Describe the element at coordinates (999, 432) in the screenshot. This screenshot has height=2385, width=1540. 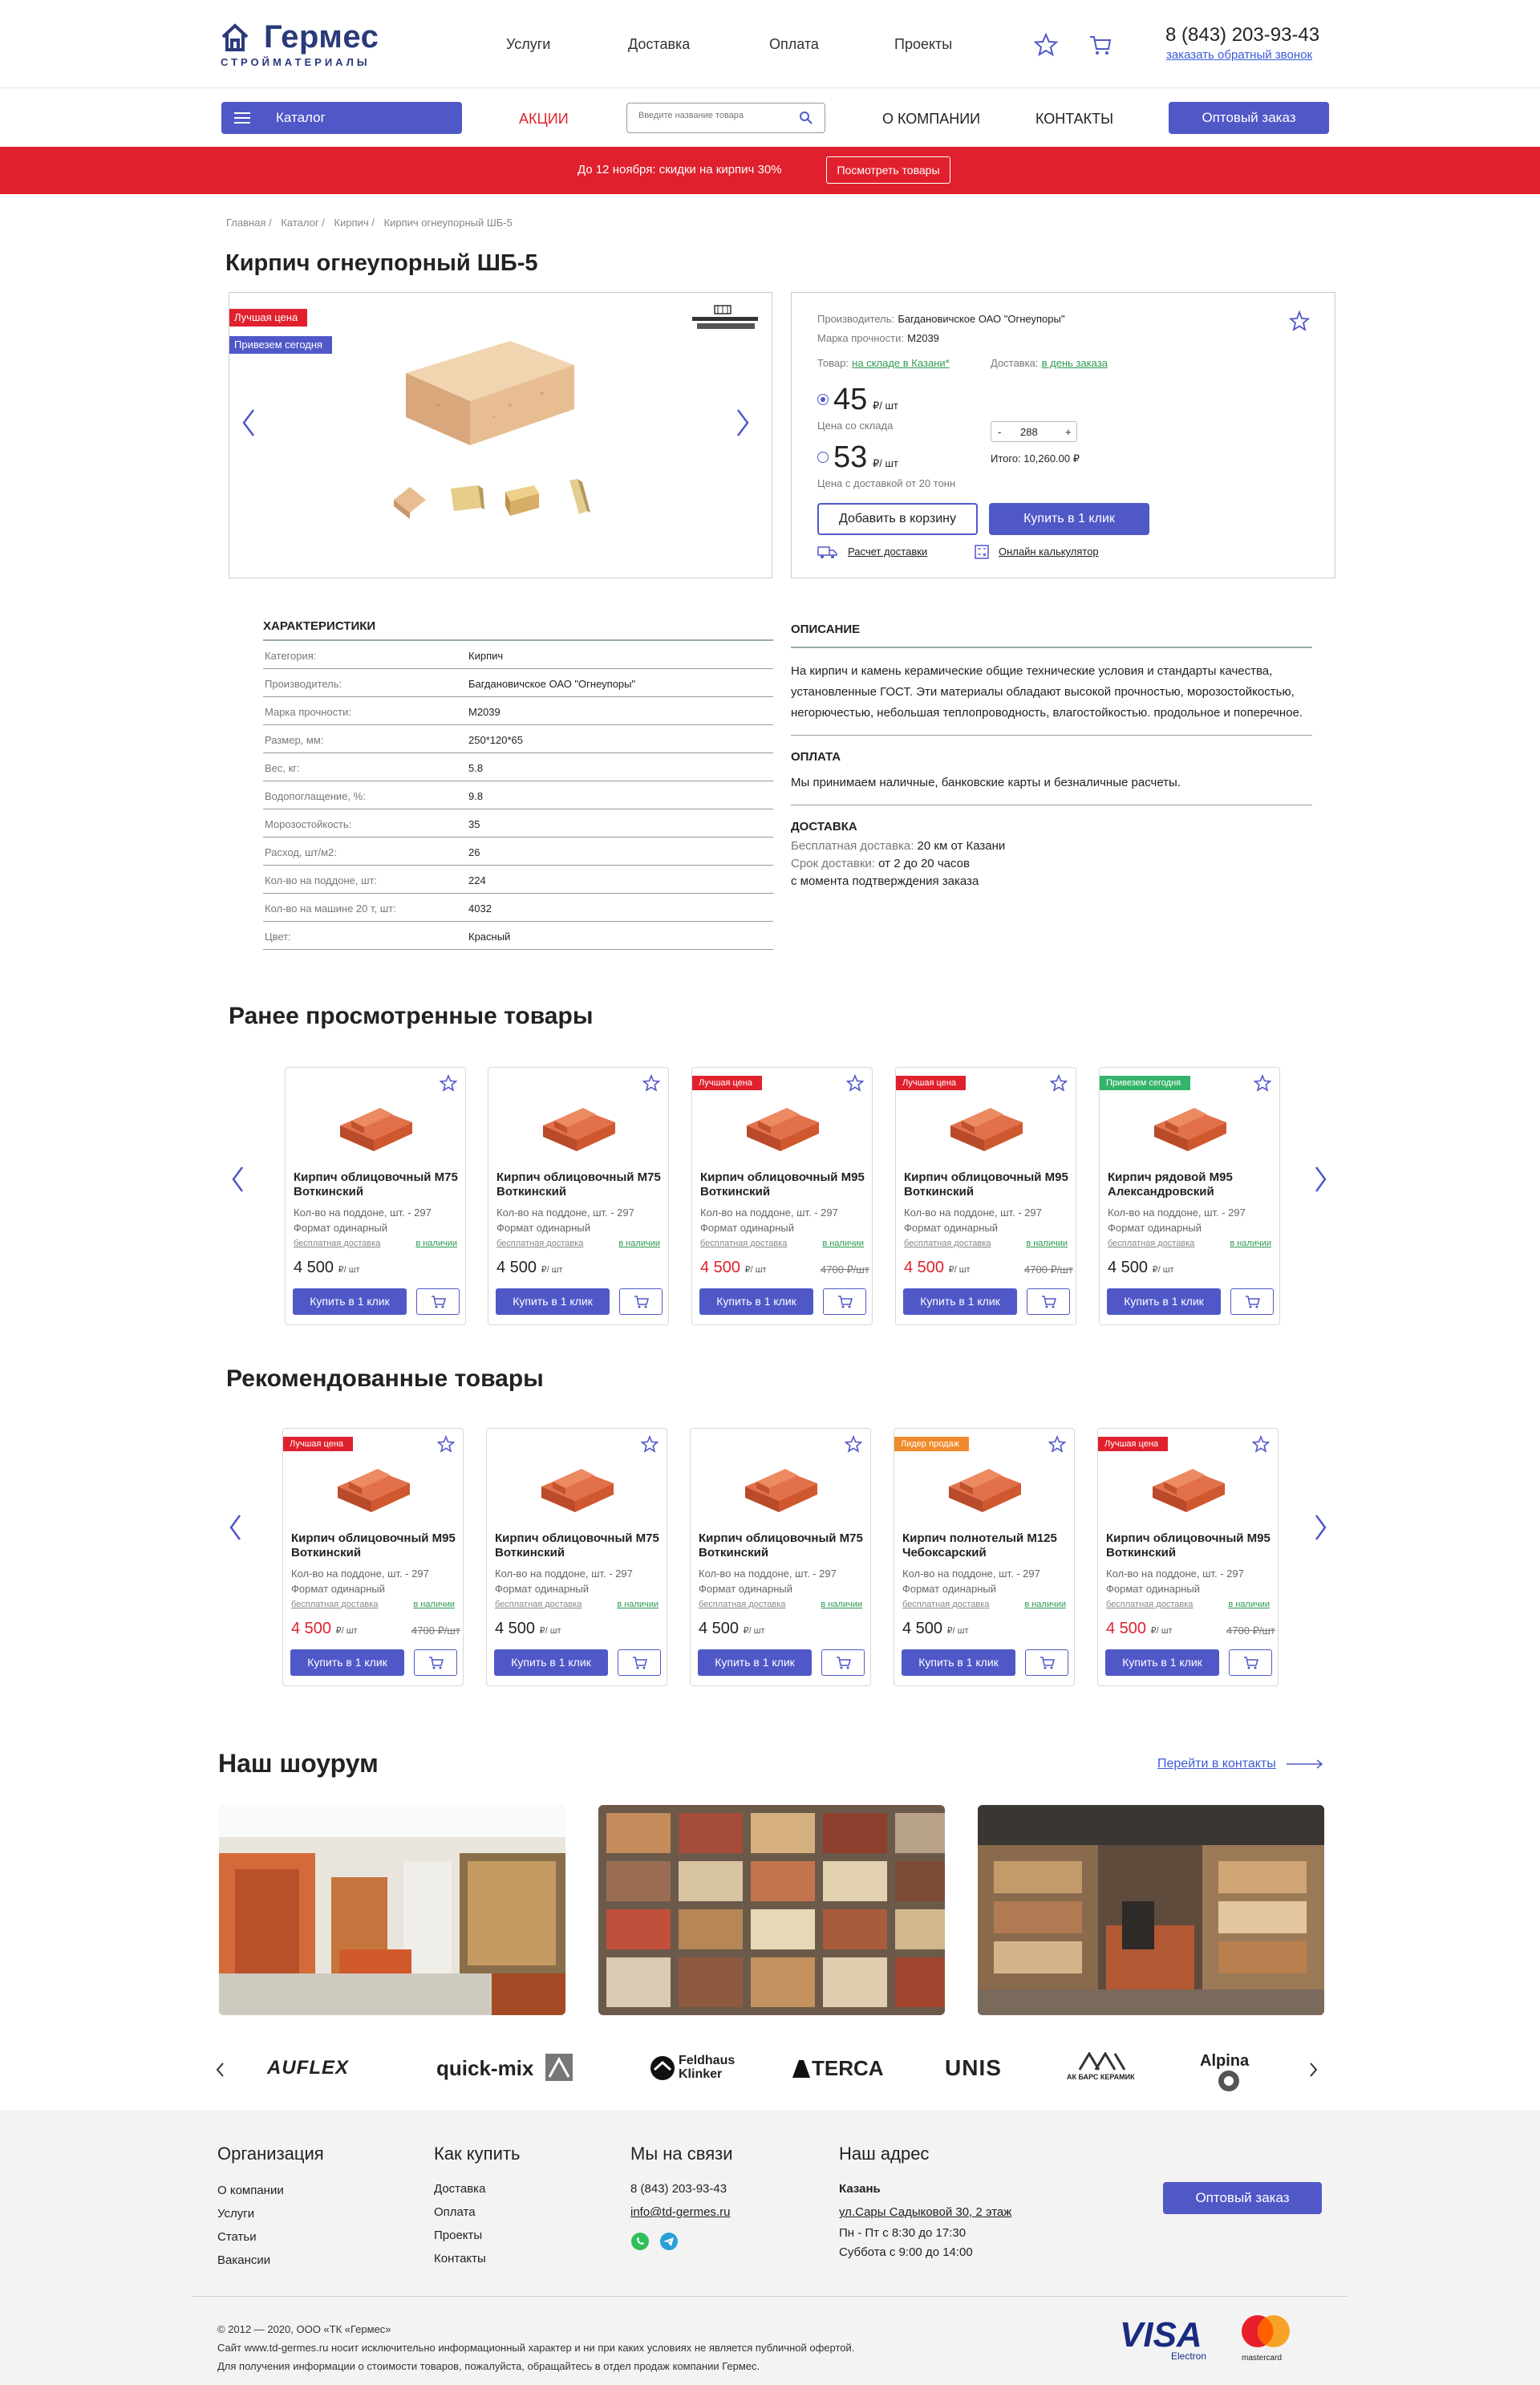
I see `qty-minus-button: -` at that location.